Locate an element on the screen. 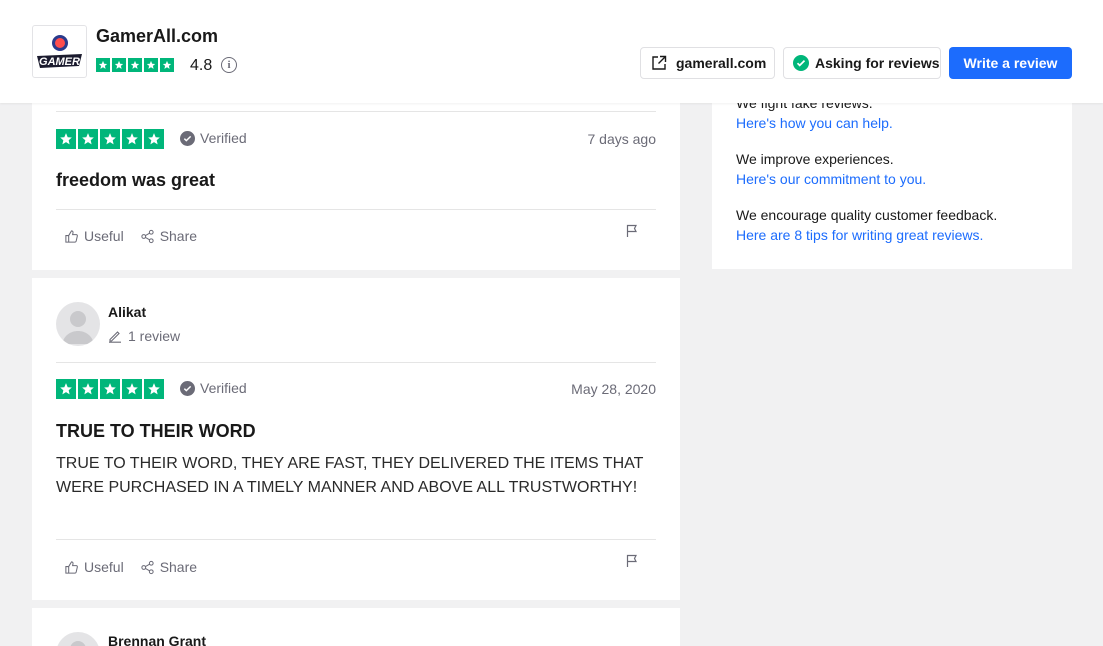 Image resolution: width=1103 pixels, height=646 pixels. pencil-icon is located at coordinates (115, 337).